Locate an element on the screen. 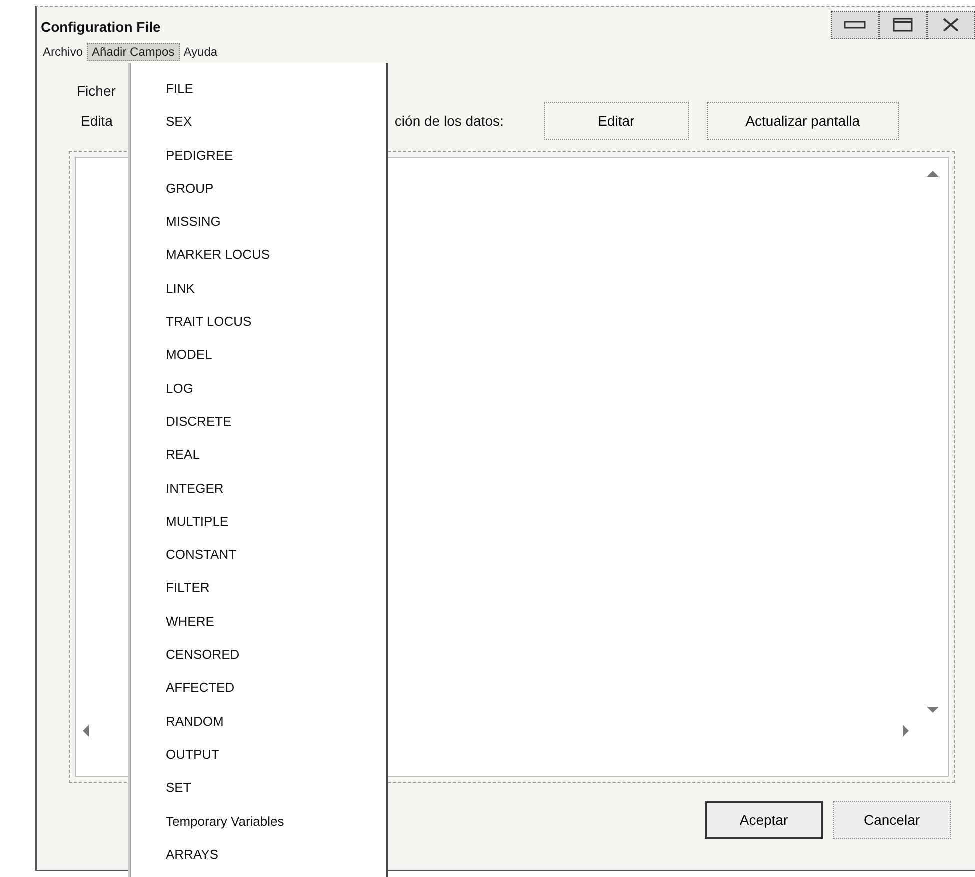 This screenshot has height=877, width=975. dropdown-item: FILE is located at coordinates (258, 91).